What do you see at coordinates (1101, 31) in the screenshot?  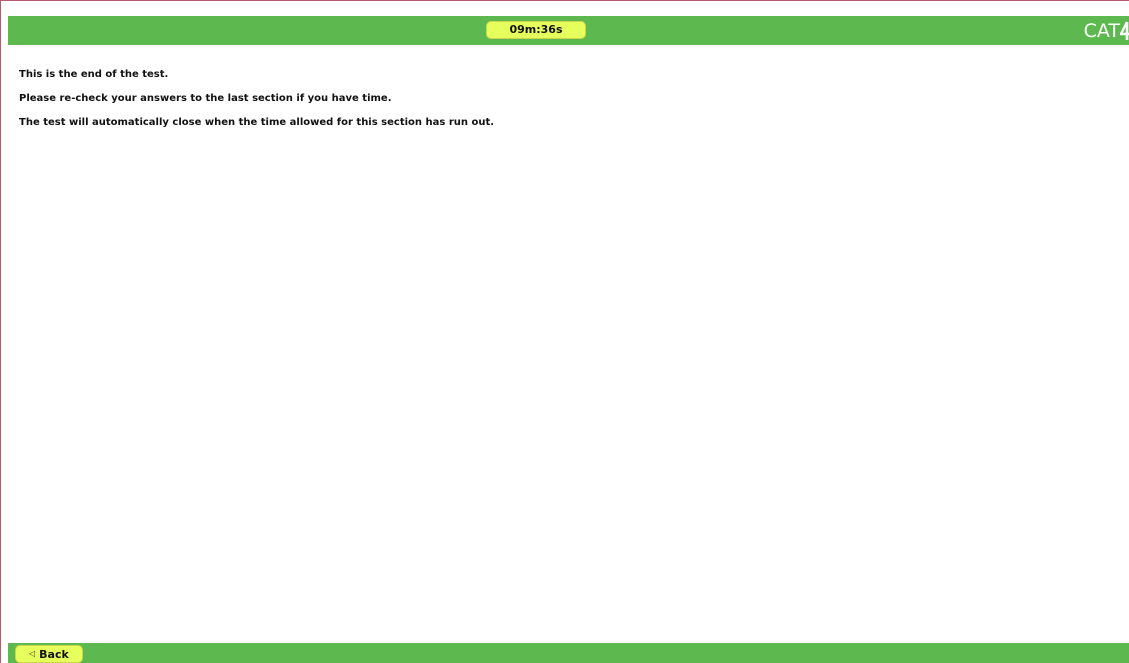 I see `logo-text: CAT` at bounding box center [1101, 31].